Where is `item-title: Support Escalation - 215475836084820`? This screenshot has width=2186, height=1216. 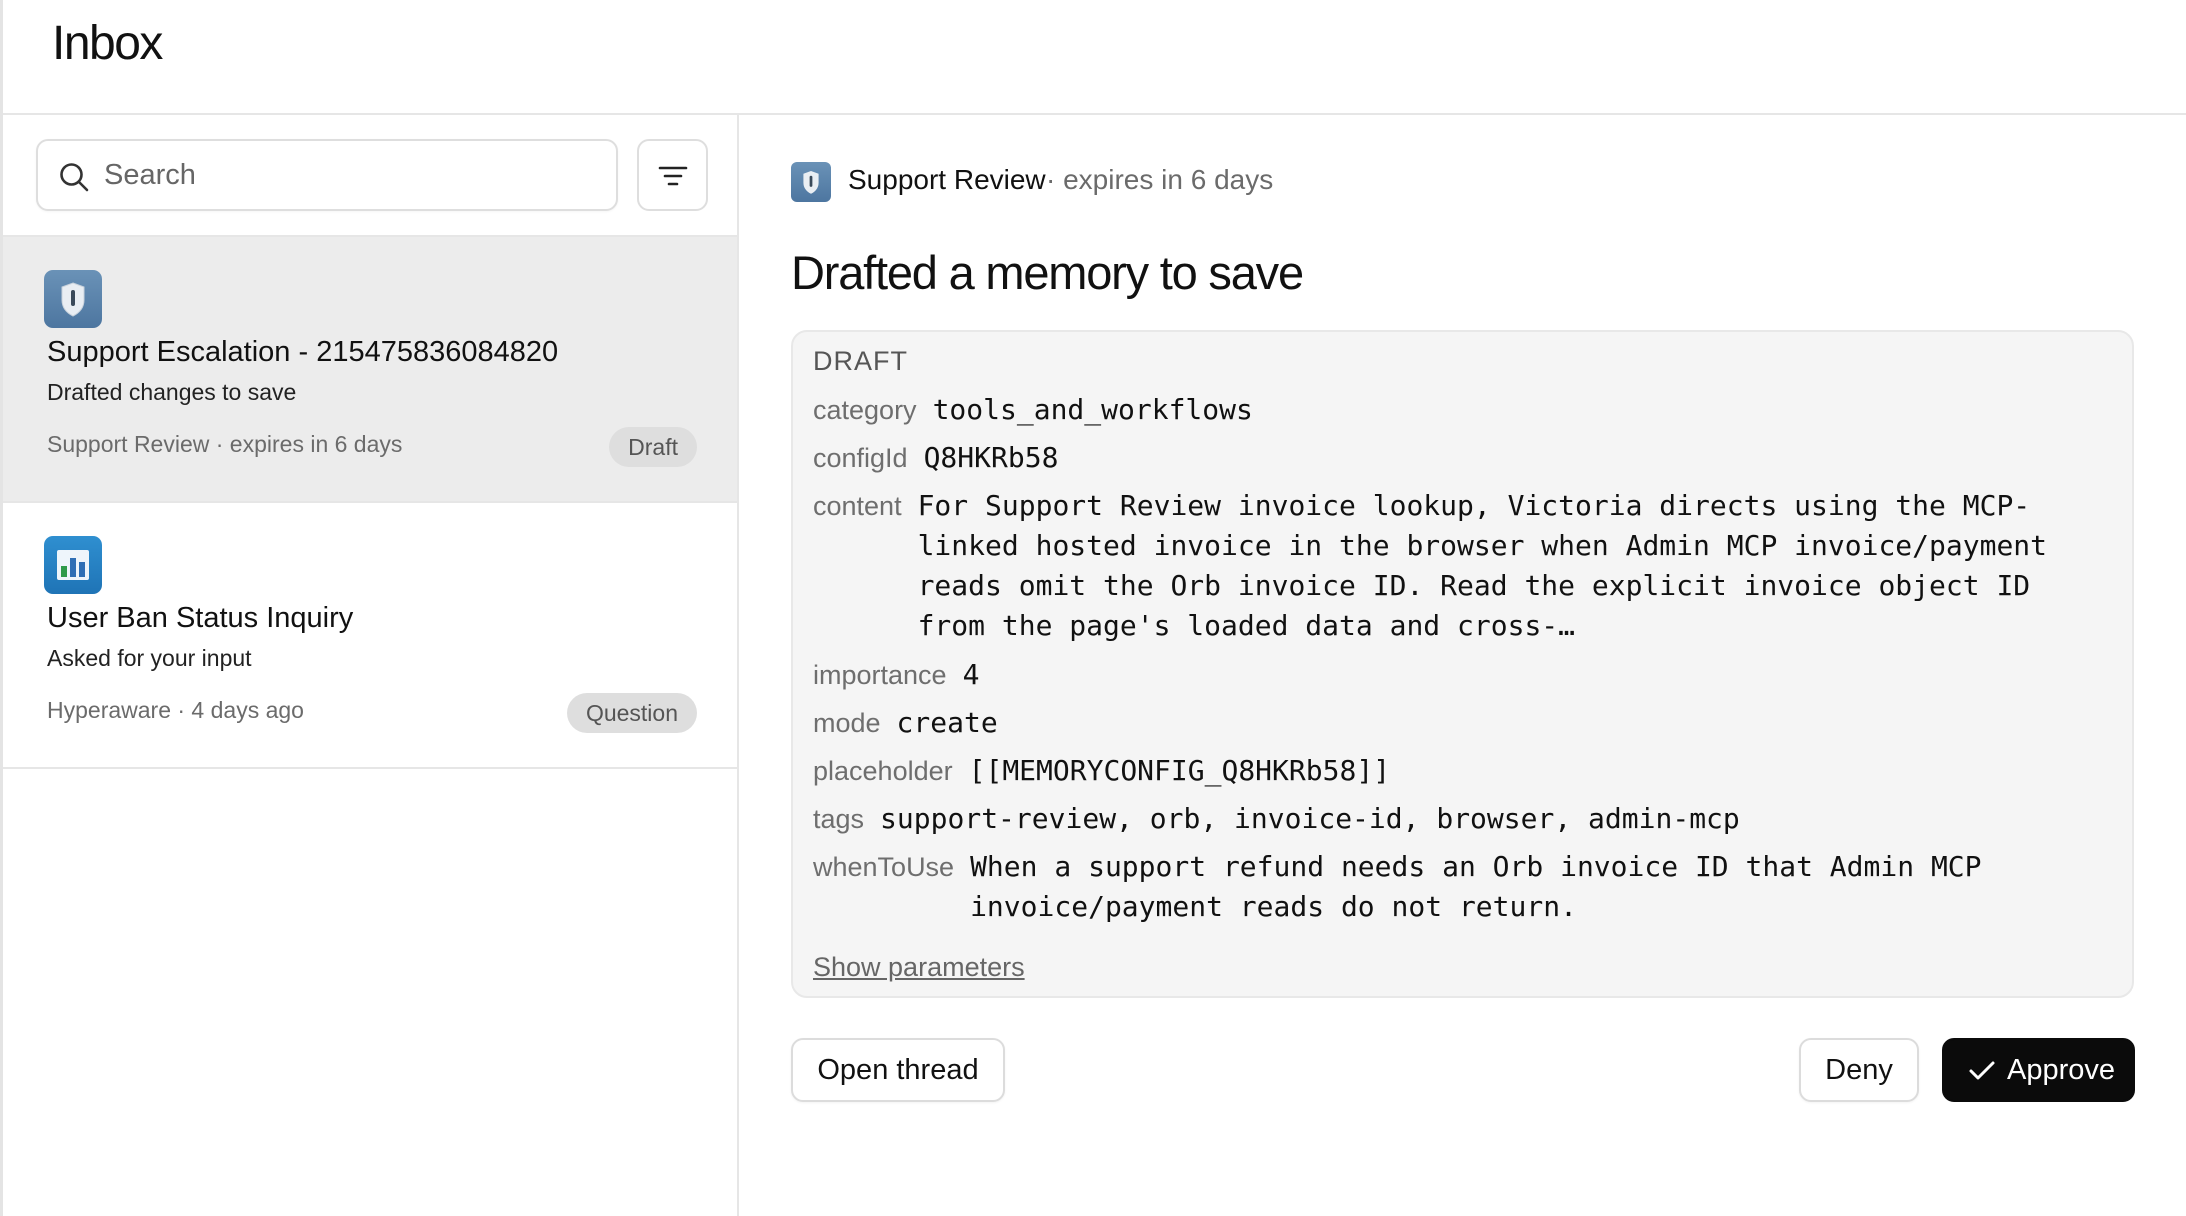
item-title: Support Escalation - 215475836084820 is located at coordinates (303, 352).